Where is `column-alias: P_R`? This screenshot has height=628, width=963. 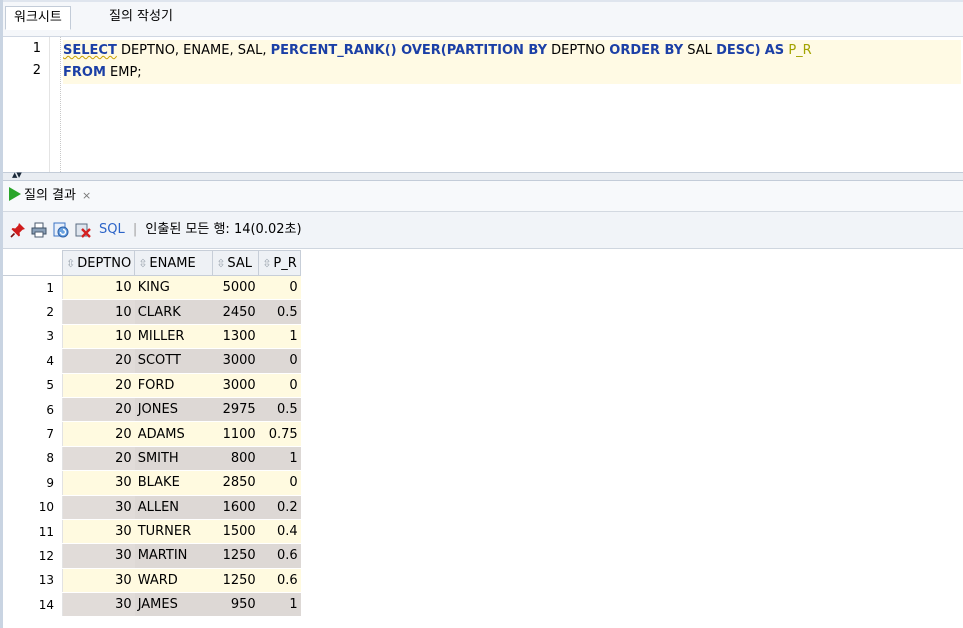 column-alias: P_R is located at coordinates (800, 50).